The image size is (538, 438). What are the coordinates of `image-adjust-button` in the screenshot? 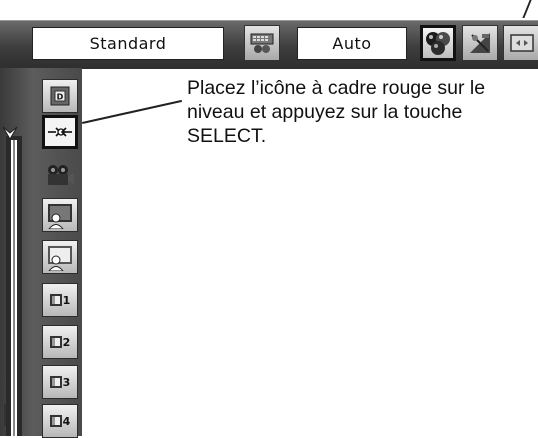 It's located at (480, 43).